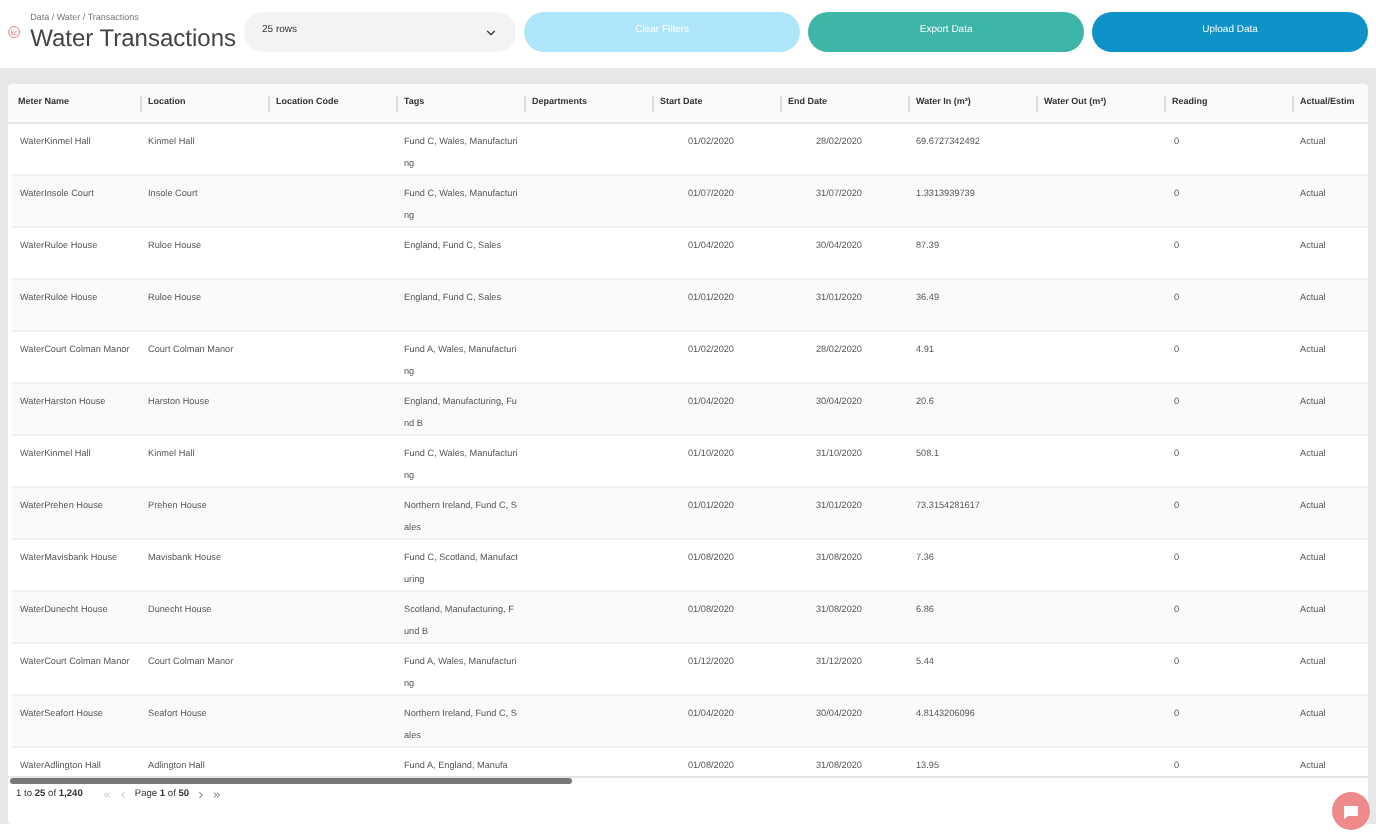 This screenshot has width=1376, height=836. Describe the element at coordinates (291, 781) in the screenshot. I see `horizontal-scrollbar` at that location.